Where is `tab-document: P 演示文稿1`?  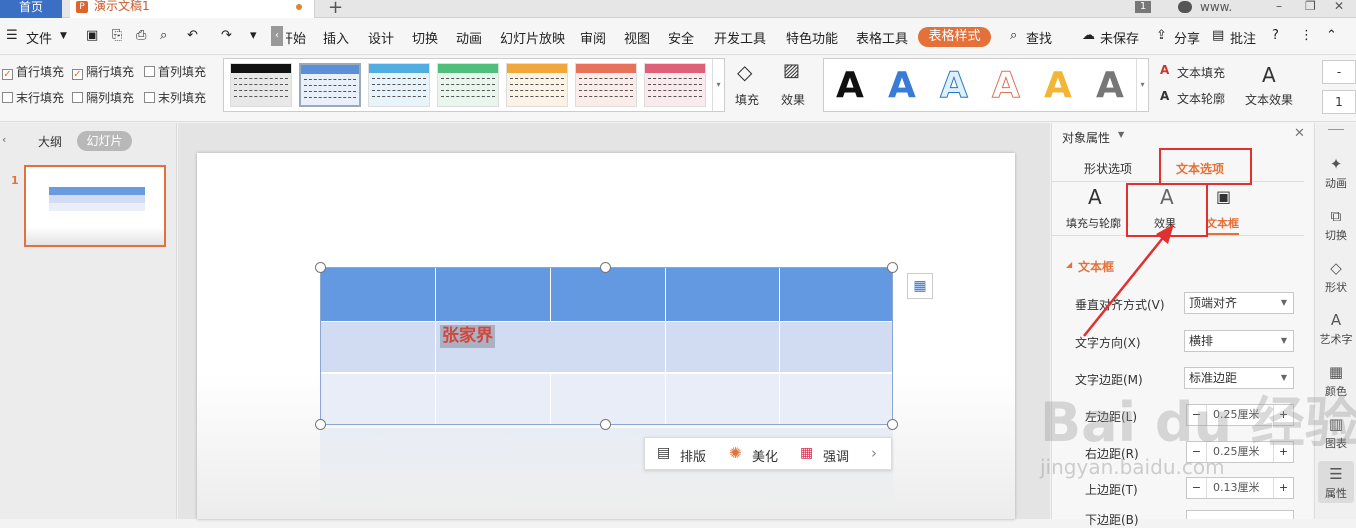 tab-document: P 演示文稿1 is located at coordinates (192, 9).